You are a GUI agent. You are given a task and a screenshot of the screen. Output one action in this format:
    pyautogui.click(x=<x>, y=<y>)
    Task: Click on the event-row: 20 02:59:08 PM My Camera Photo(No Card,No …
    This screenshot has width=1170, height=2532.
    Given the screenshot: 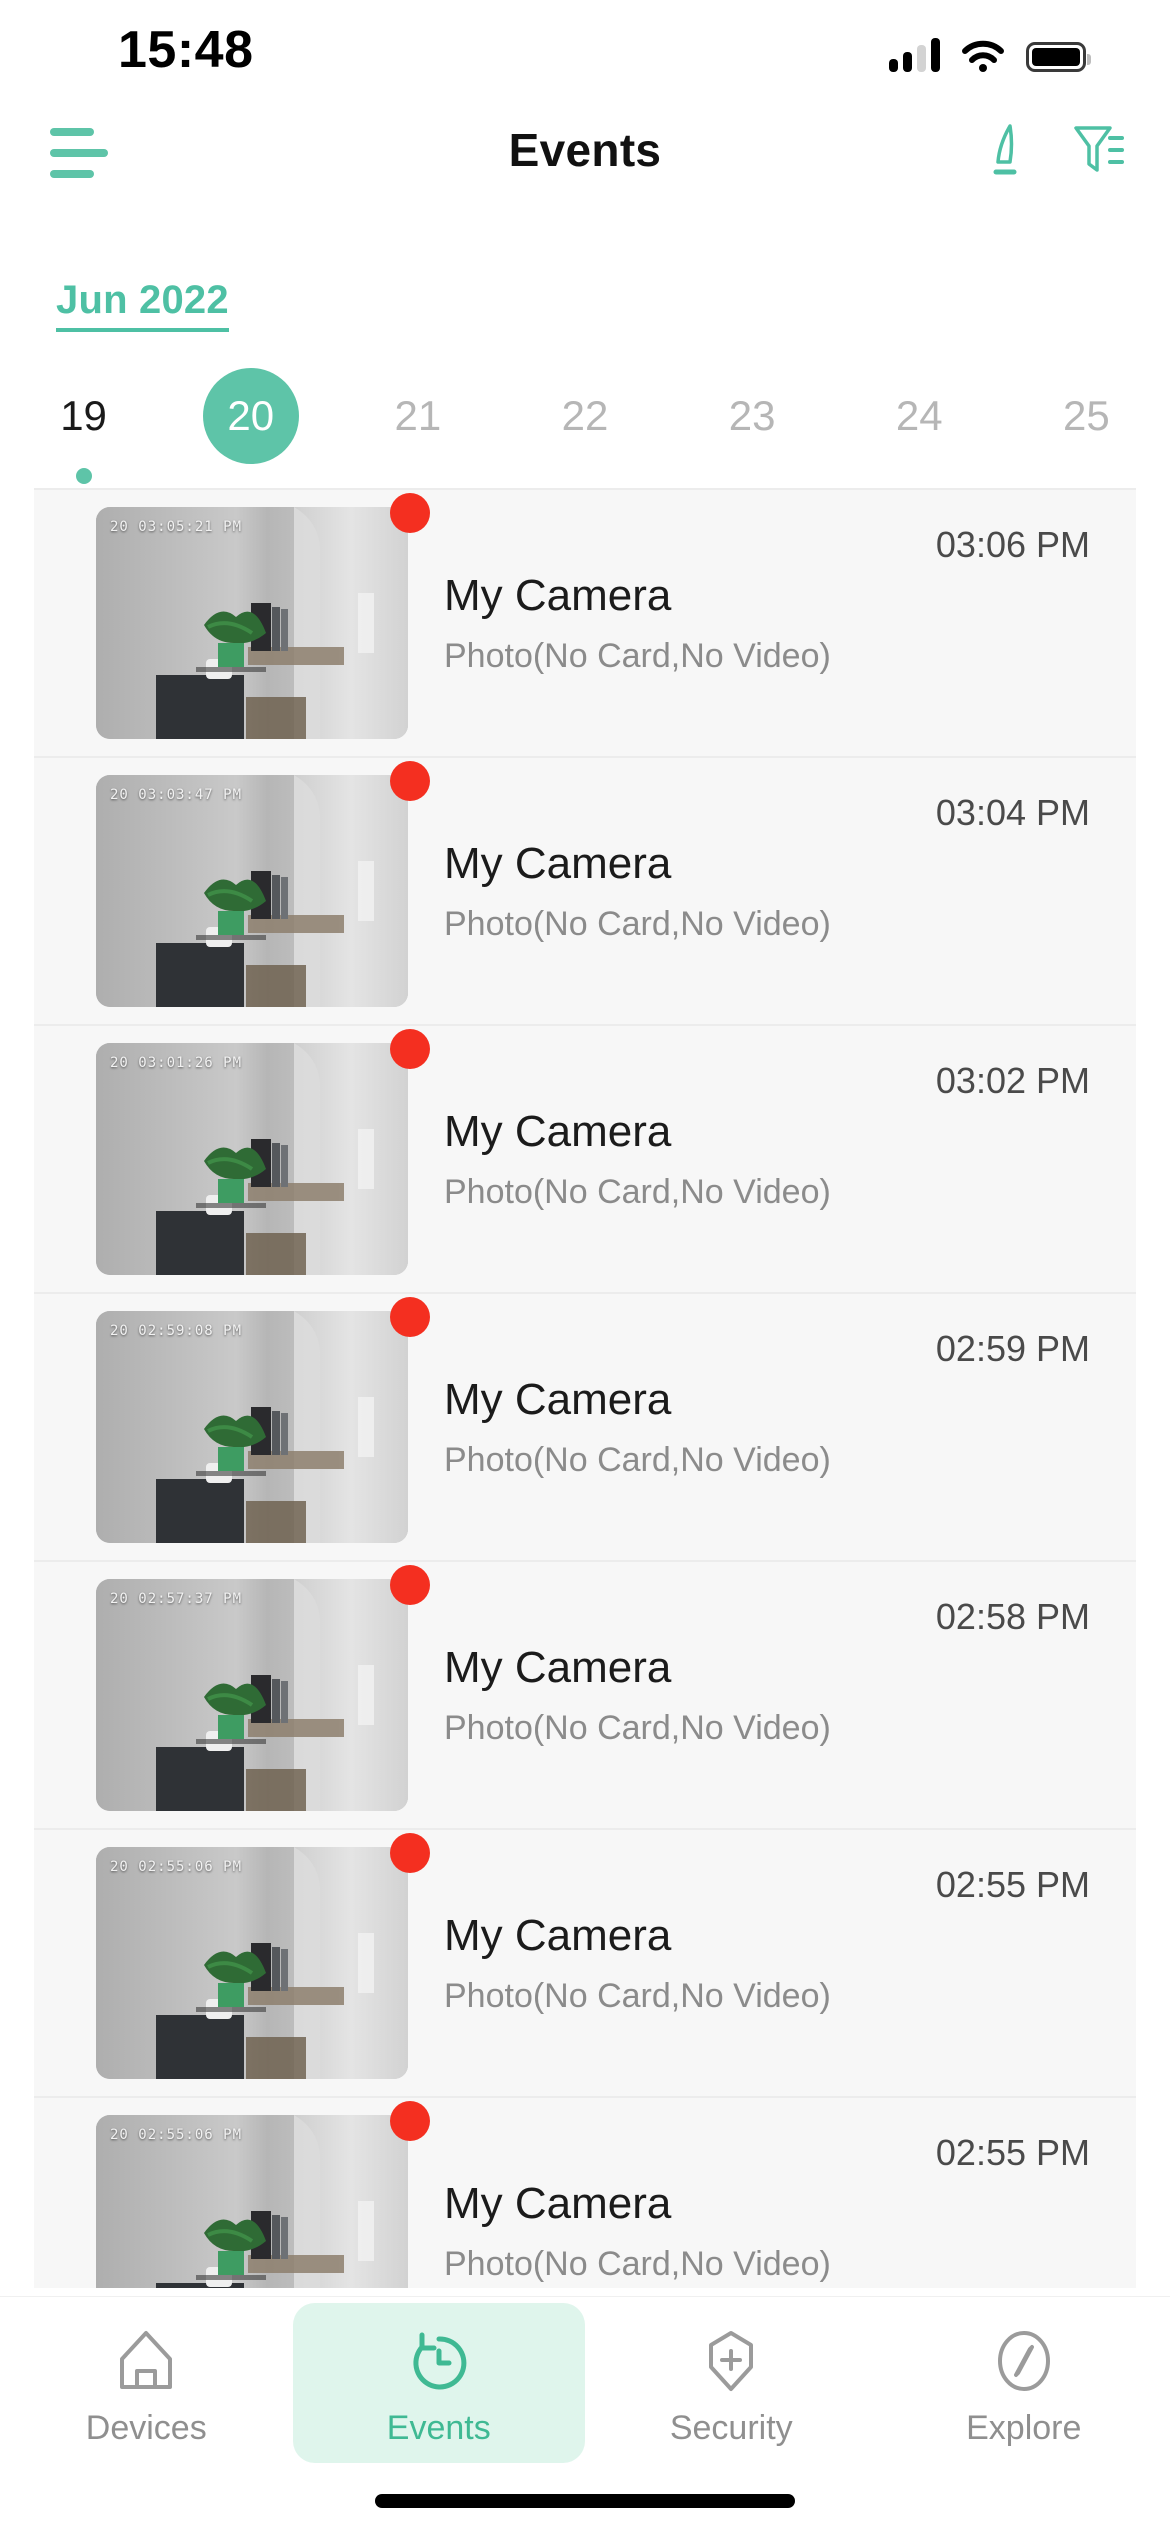 What is the action you would take?
    pyautogui.click(x=585, y=1426)
    